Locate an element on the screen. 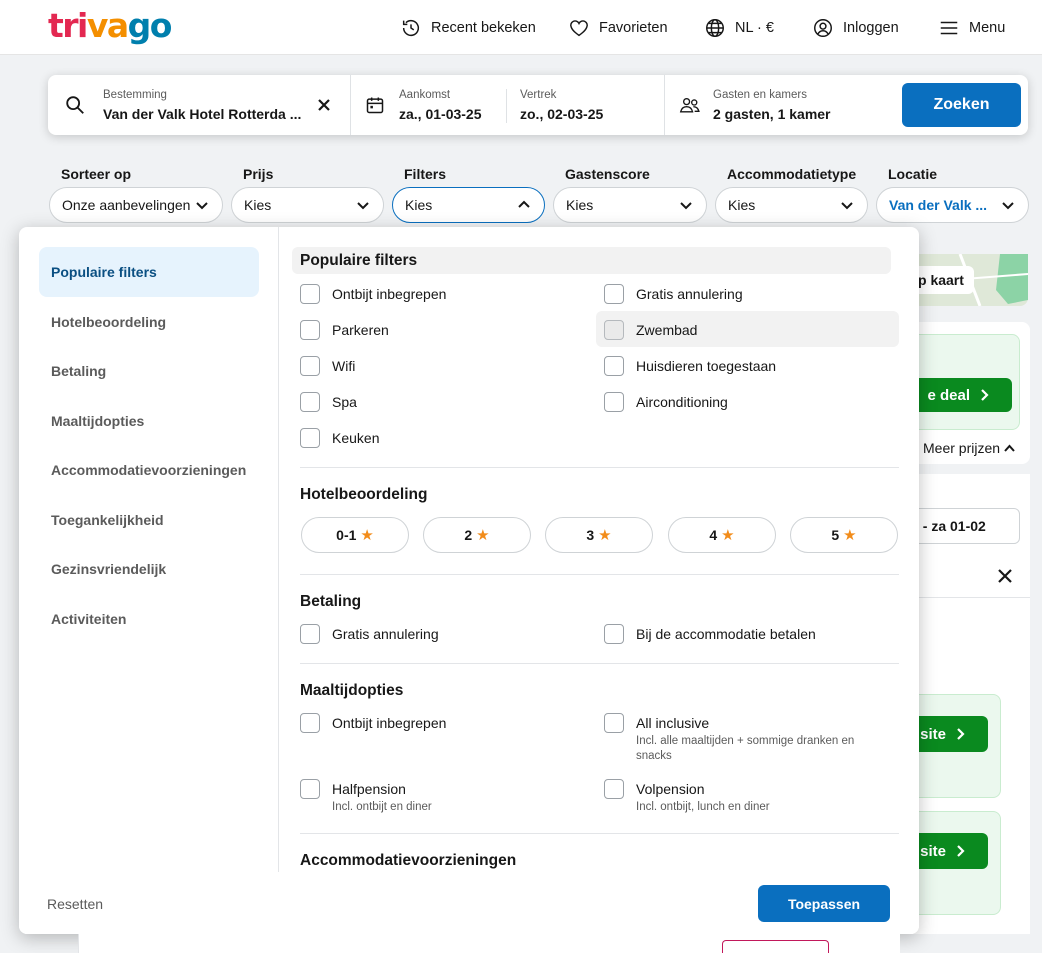 The width and height of the screenshot is (1042, 953). checkbox-payment-free-cancellation: Gratis annulering is located at coordinates (369, 634).